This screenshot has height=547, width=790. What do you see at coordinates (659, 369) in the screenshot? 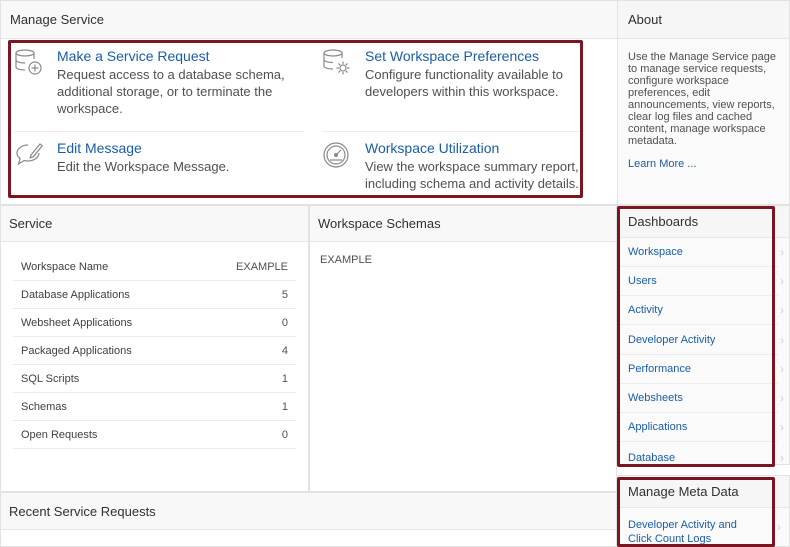
I see `link-label: Performance` at bounding box center [659, 369].